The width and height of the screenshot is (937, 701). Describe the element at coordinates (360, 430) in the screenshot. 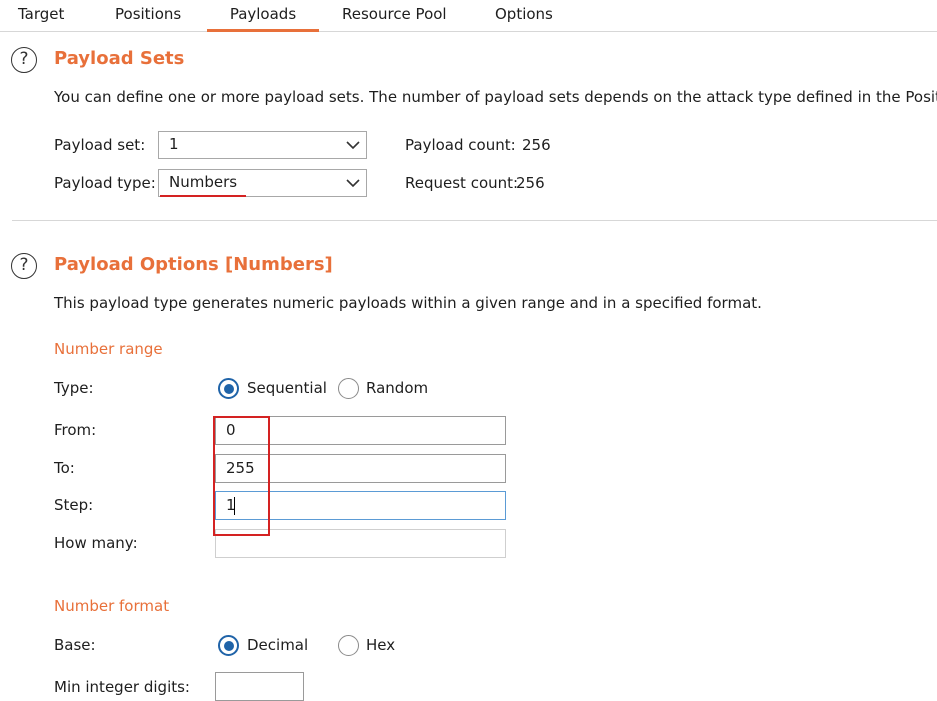

I see `from-input: 0` at that location.